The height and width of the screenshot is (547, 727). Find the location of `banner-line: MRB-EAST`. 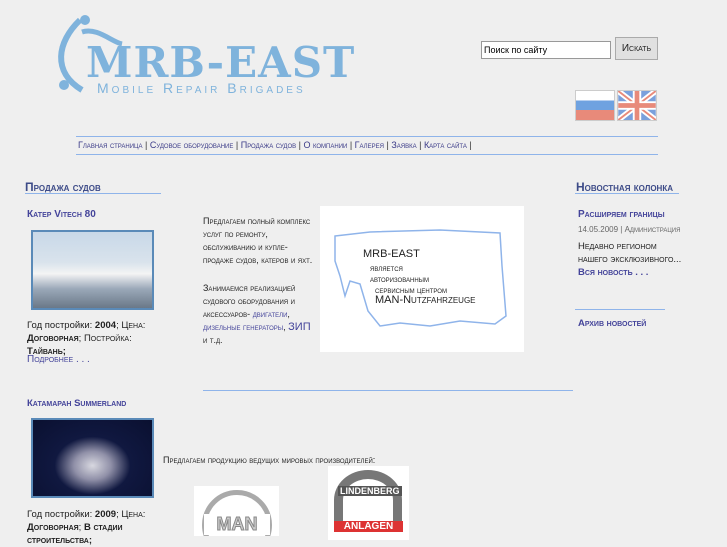

banner-line: MRB-EAST is located at coordinates (391, 254).